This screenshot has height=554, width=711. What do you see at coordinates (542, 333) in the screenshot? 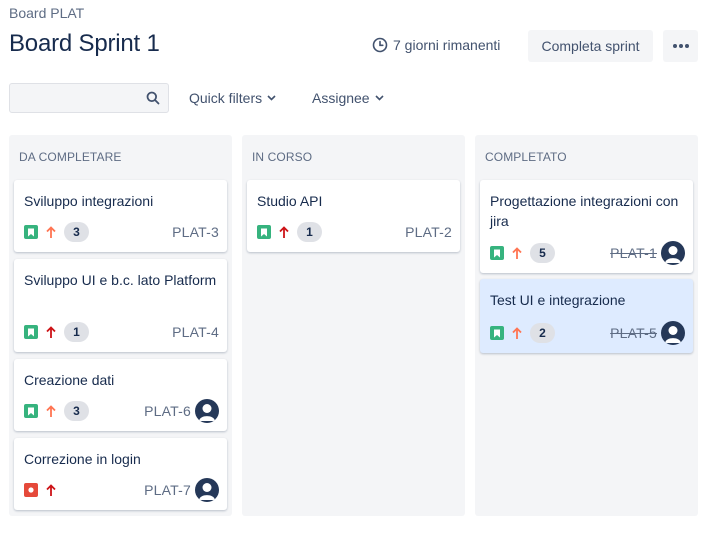
I see `story-points-badge: 2` at bounding box center [542, 333].